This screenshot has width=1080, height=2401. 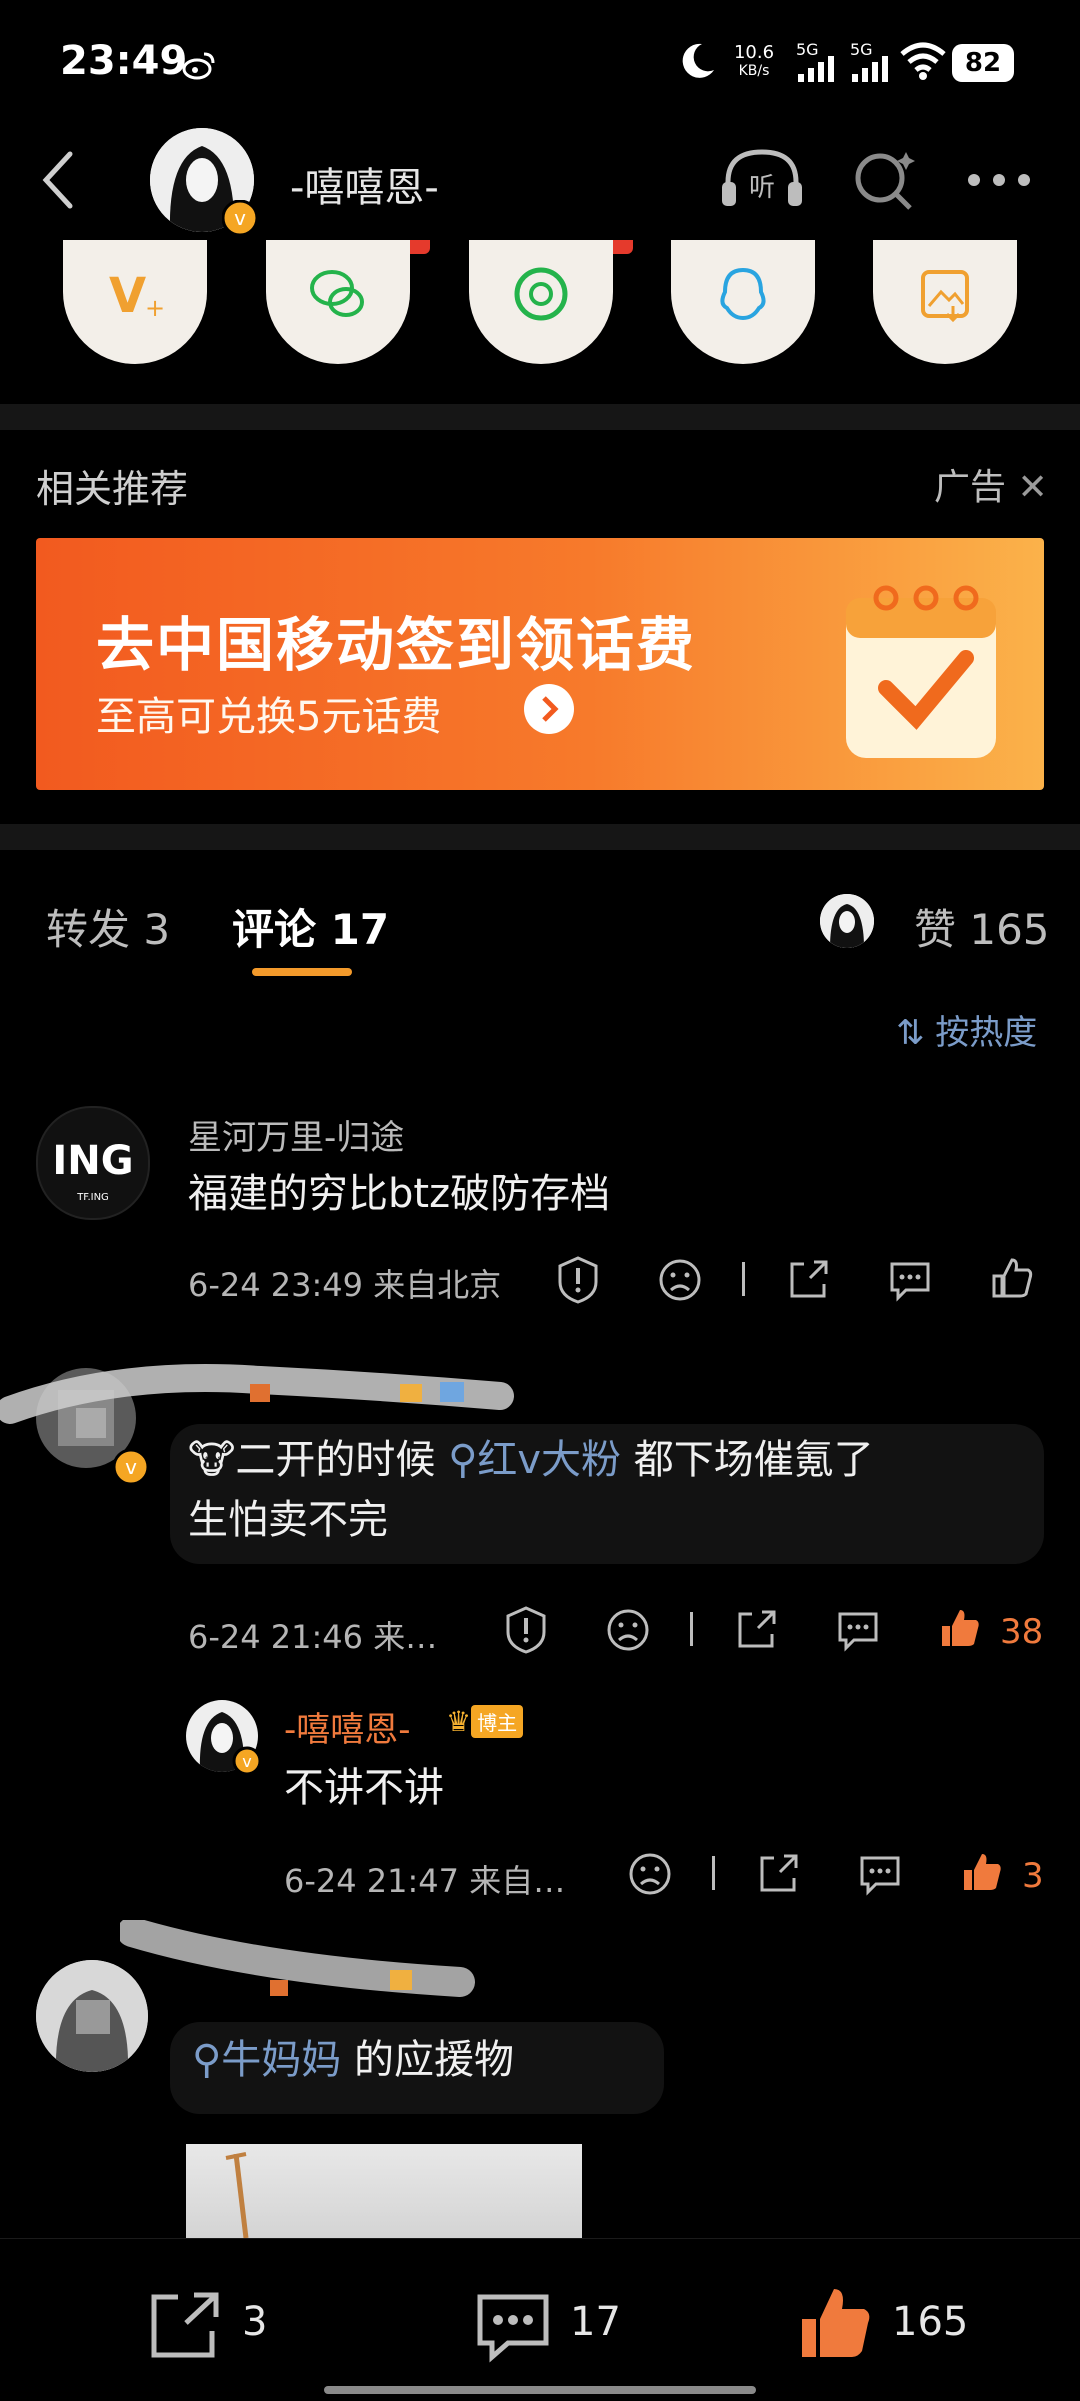 I want to click on vplus-icon: V+, so click(x=137, y=296).